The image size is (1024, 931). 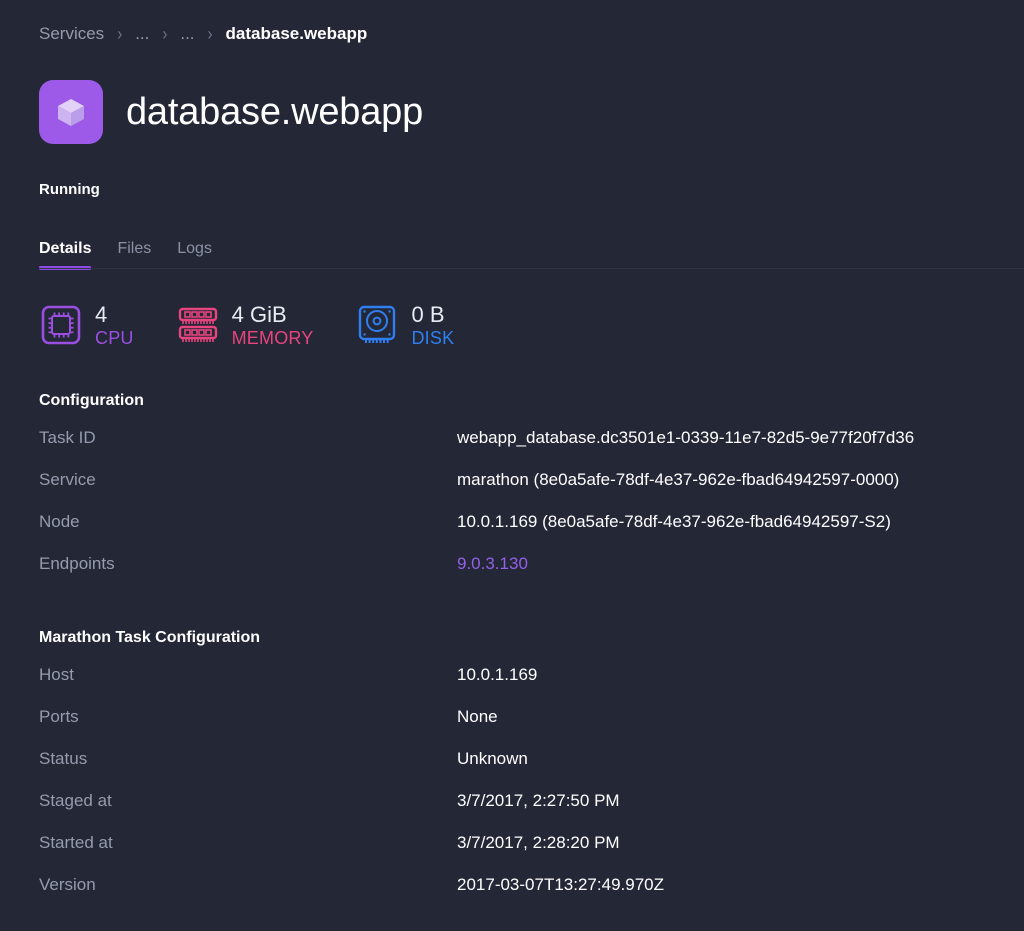 What do you see at coordinates (63, 758) in the screenshot?
I see `detail-label: Status` at bounding box center [63, 758].